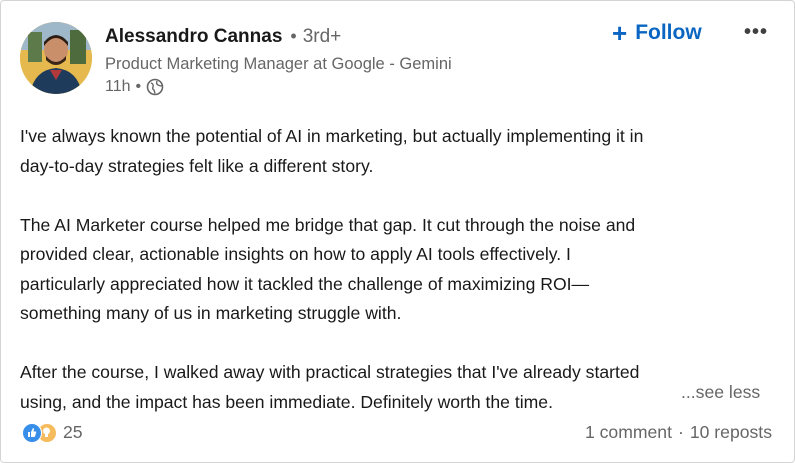 Image resolution: width=795 pixels, height=463 pixels. What do you see at coordinates (193, 37) in the screenshot?
I see `author-name: Alessandro Cannas` at bounding box center [193, 37].